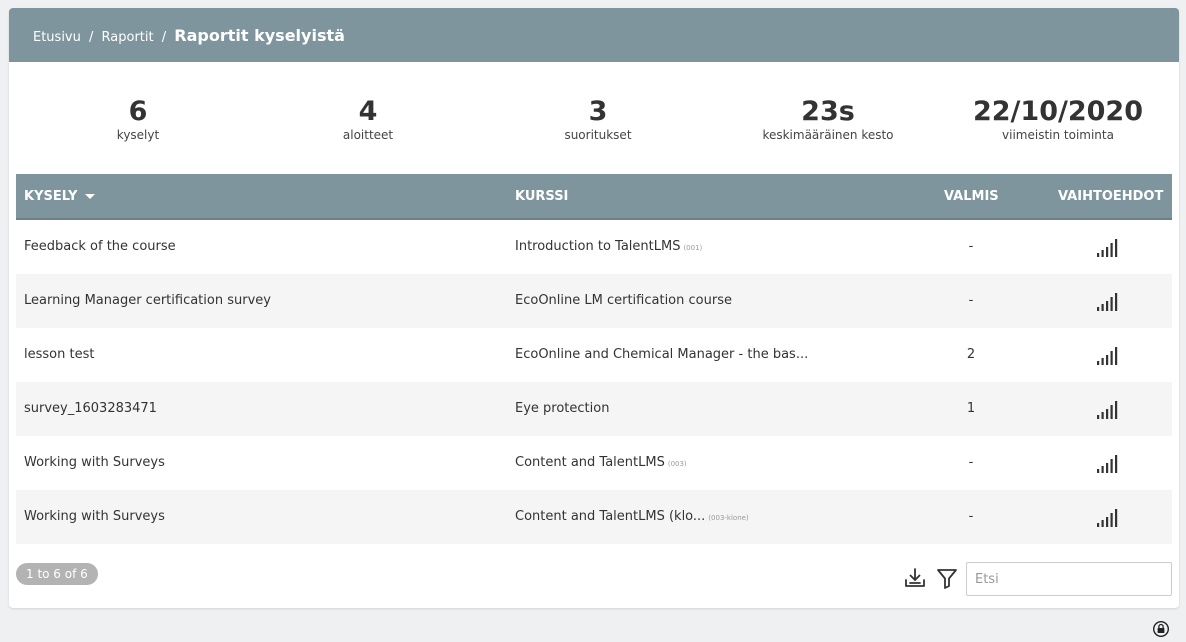 This screenshot has height=642, width=1186. I want to click on lock-button, so click(1161, 630).